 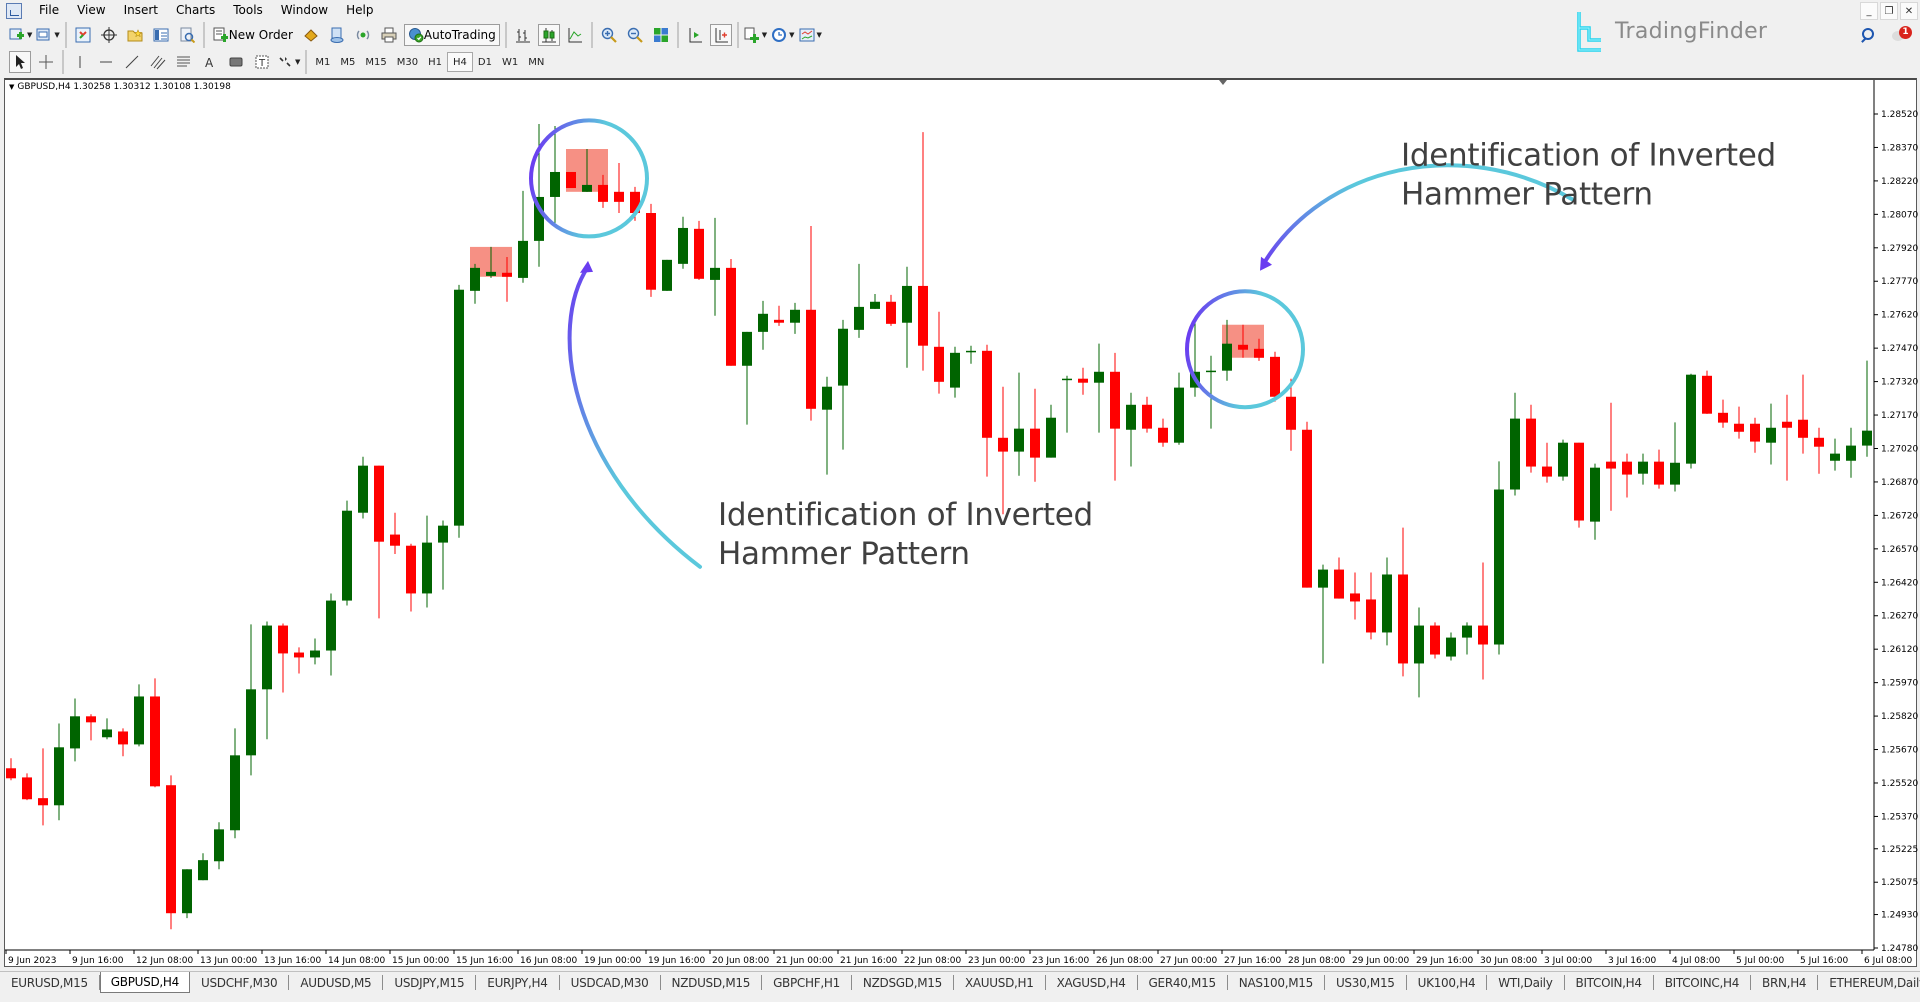 What do you see at coordinates (661, 35) in the screenshot?
I see `tile-windows-button` at bounding box center [661, 35].